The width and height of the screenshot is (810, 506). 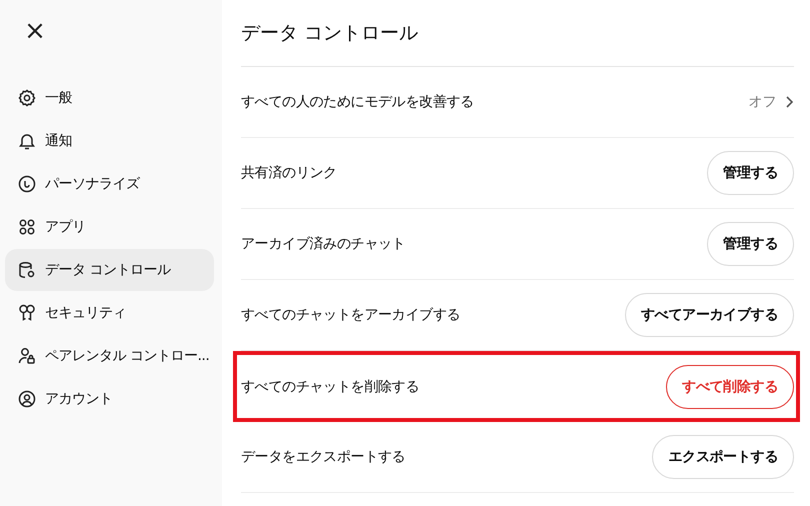 What do you see at coordinates (517, 33) in the screenshot?
I see `panel-title: データ コントロール` at bounding box center [517, 33].